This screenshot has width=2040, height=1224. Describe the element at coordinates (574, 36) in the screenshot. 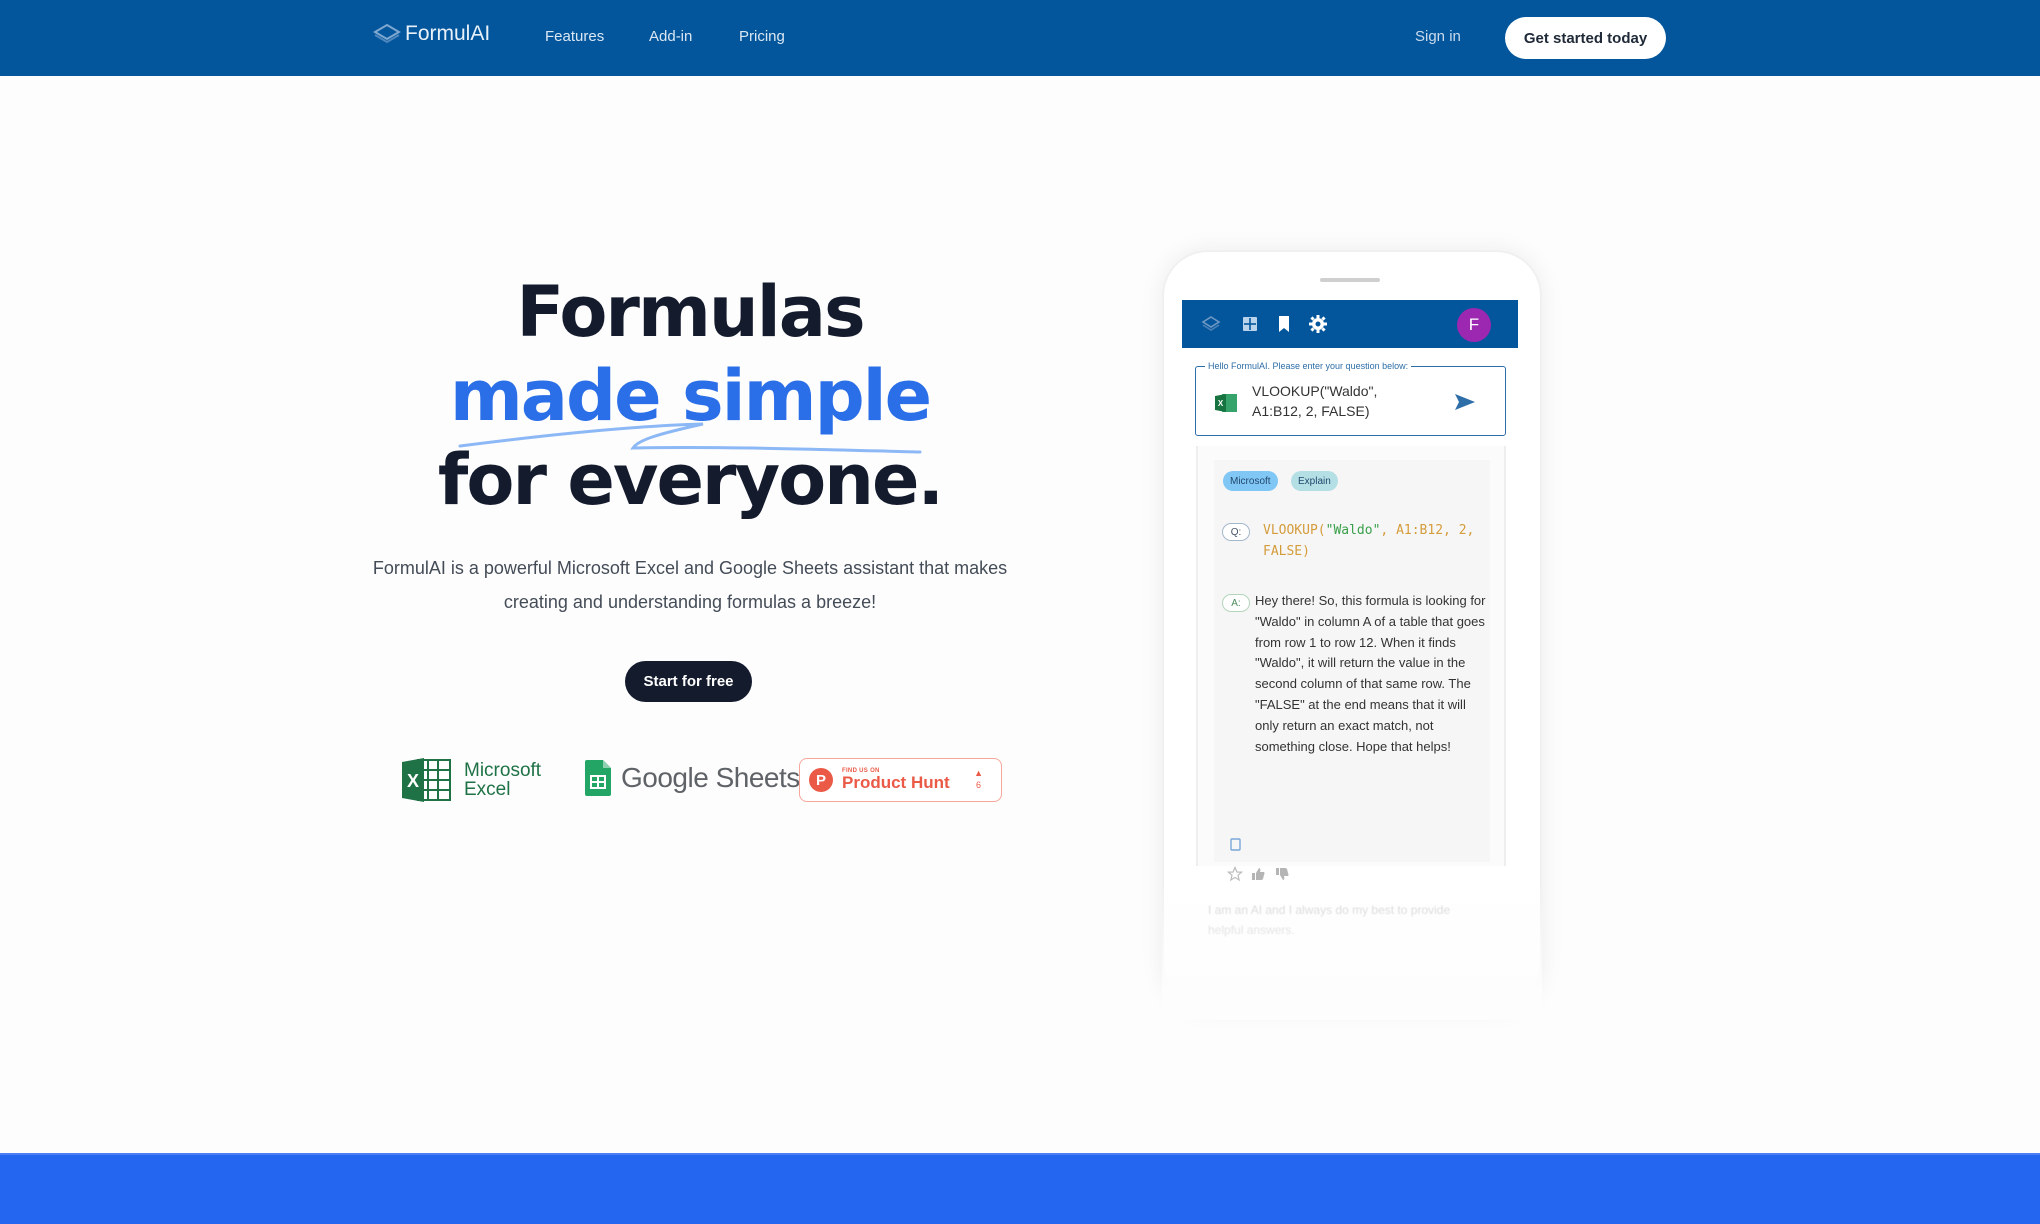

I see `nav-features: Features` at that location.